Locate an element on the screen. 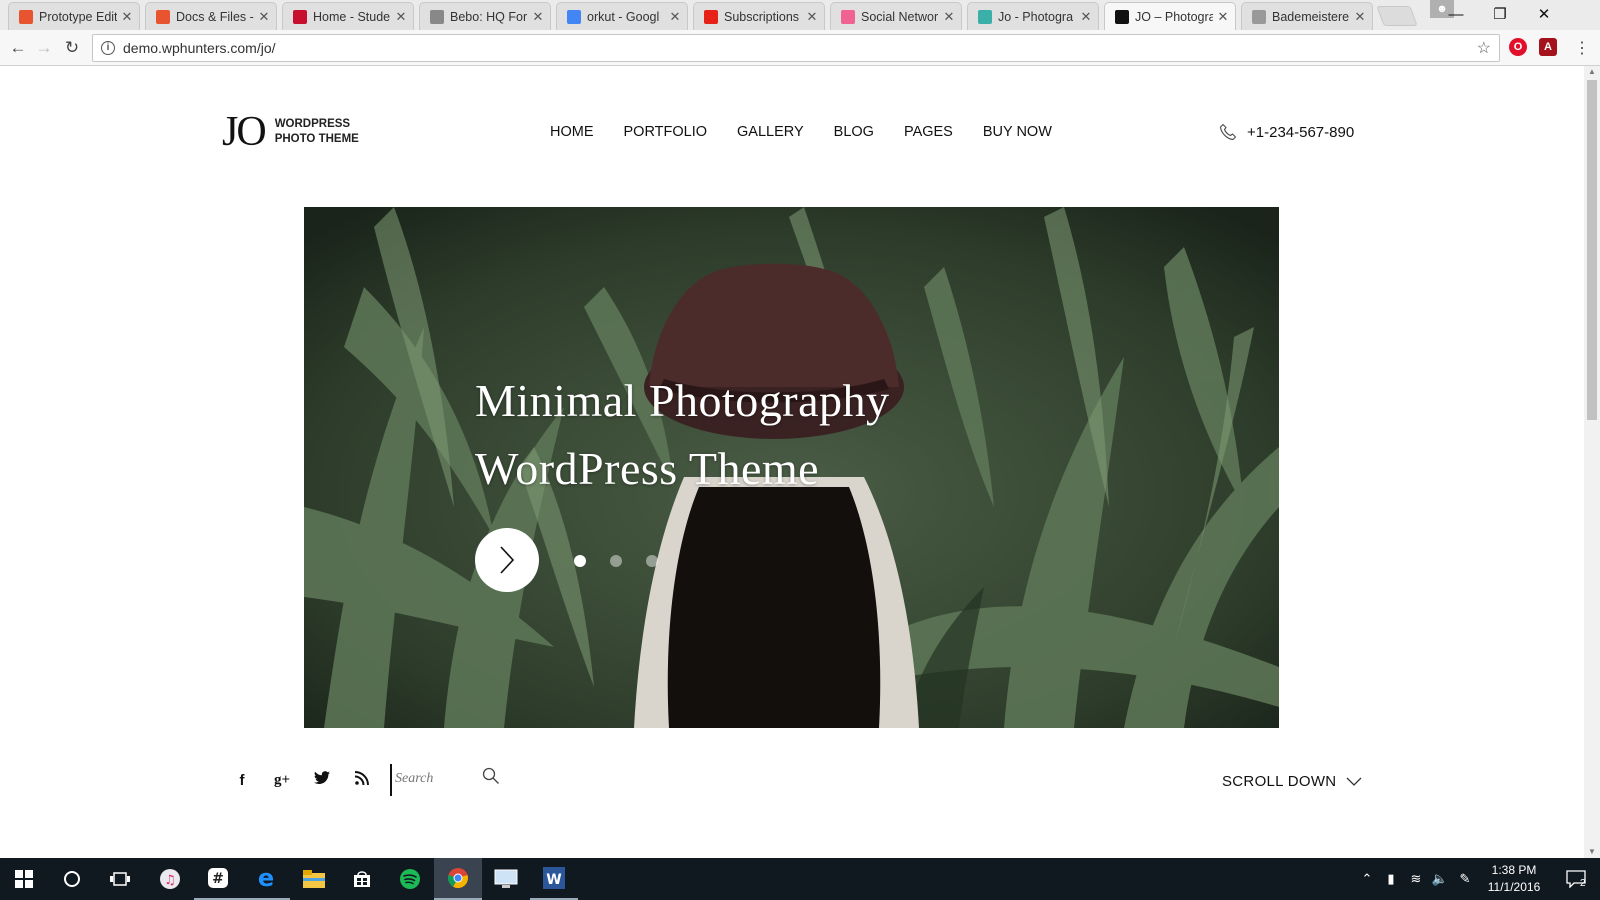 The height and width of the screenshot is (900, 1600). back-button: ← is located at coordinates (18, 48).